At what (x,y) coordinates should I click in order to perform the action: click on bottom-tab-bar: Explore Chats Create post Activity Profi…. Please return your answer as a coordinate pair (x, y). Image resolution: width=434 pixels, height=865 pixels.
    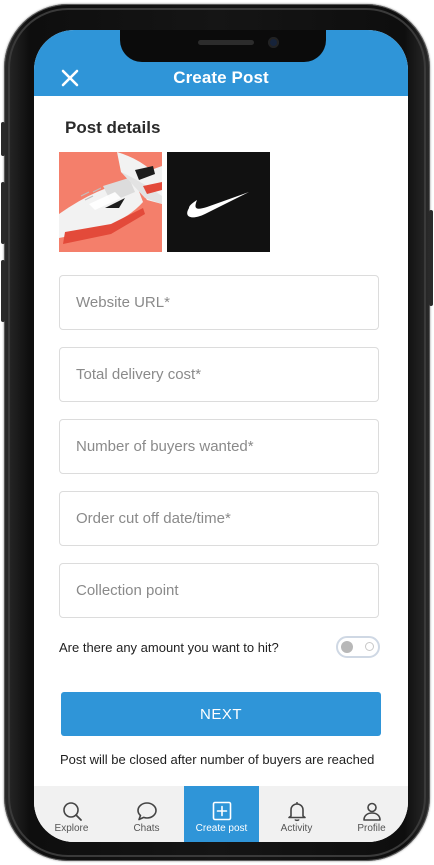
    Looking at the image, I should click on (221, 814).